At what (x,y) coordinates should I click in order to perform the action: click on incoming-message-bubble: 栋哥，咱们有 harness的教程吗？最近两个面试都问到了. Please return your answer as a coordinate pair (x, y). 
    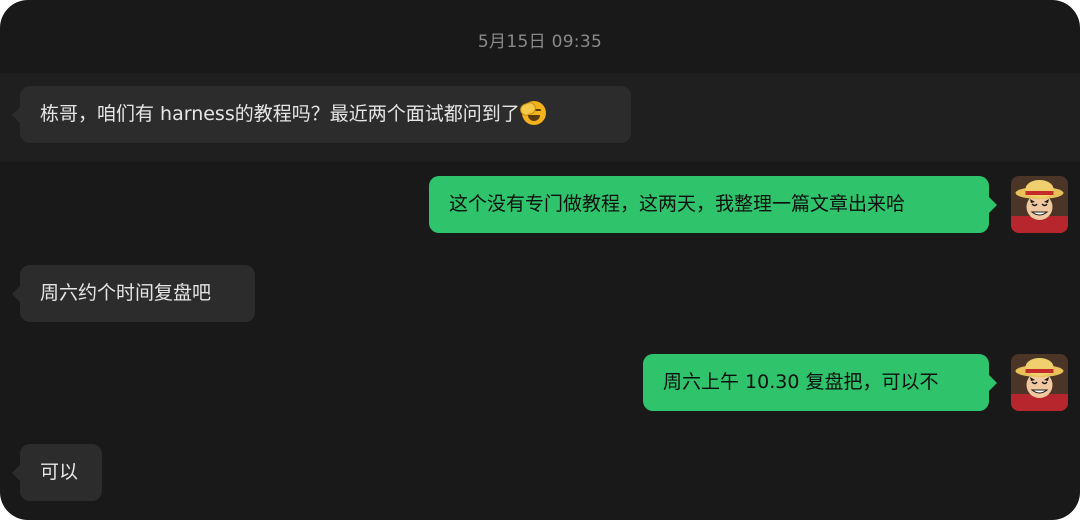
    Looking at the image, I should click on (321, 114).